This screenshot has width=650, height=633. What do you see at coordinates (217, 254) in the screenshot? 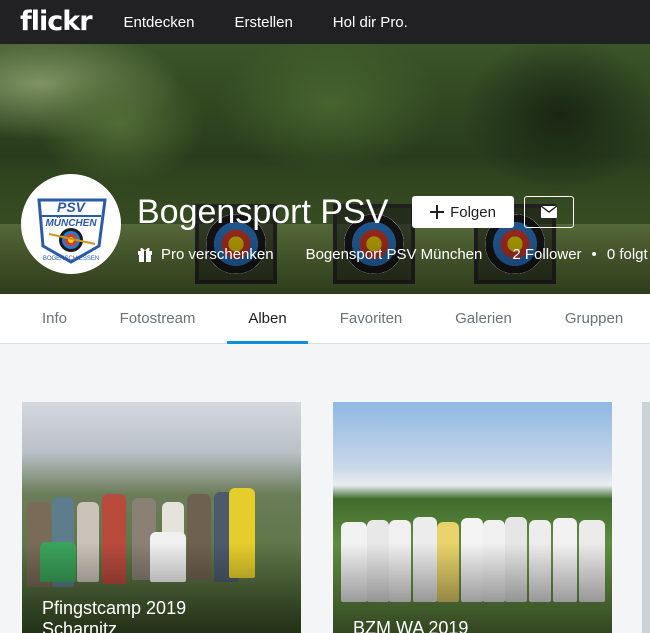
I see `pro-gift-link: Pro verschenken` at bounding box center [217, 254].